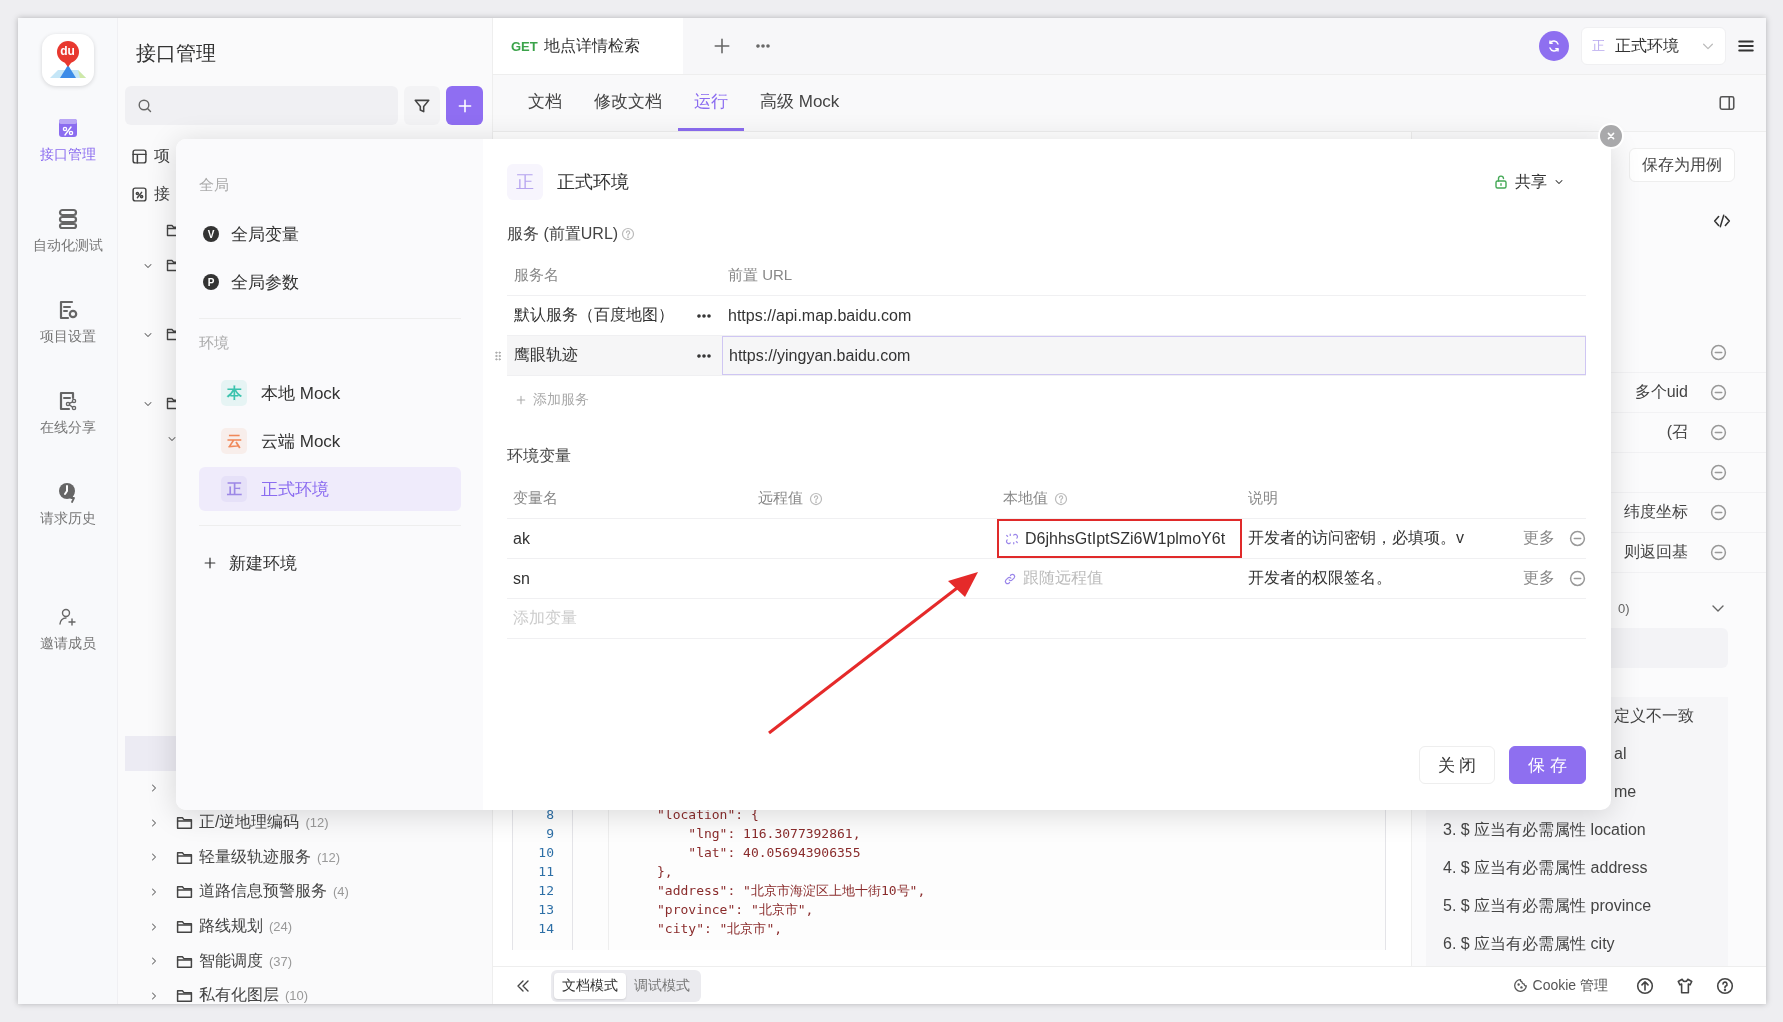 Image resolution: width=1783 pixels, height=1022 pixels. I want to click on tree-item: 接, so click(162, 194).